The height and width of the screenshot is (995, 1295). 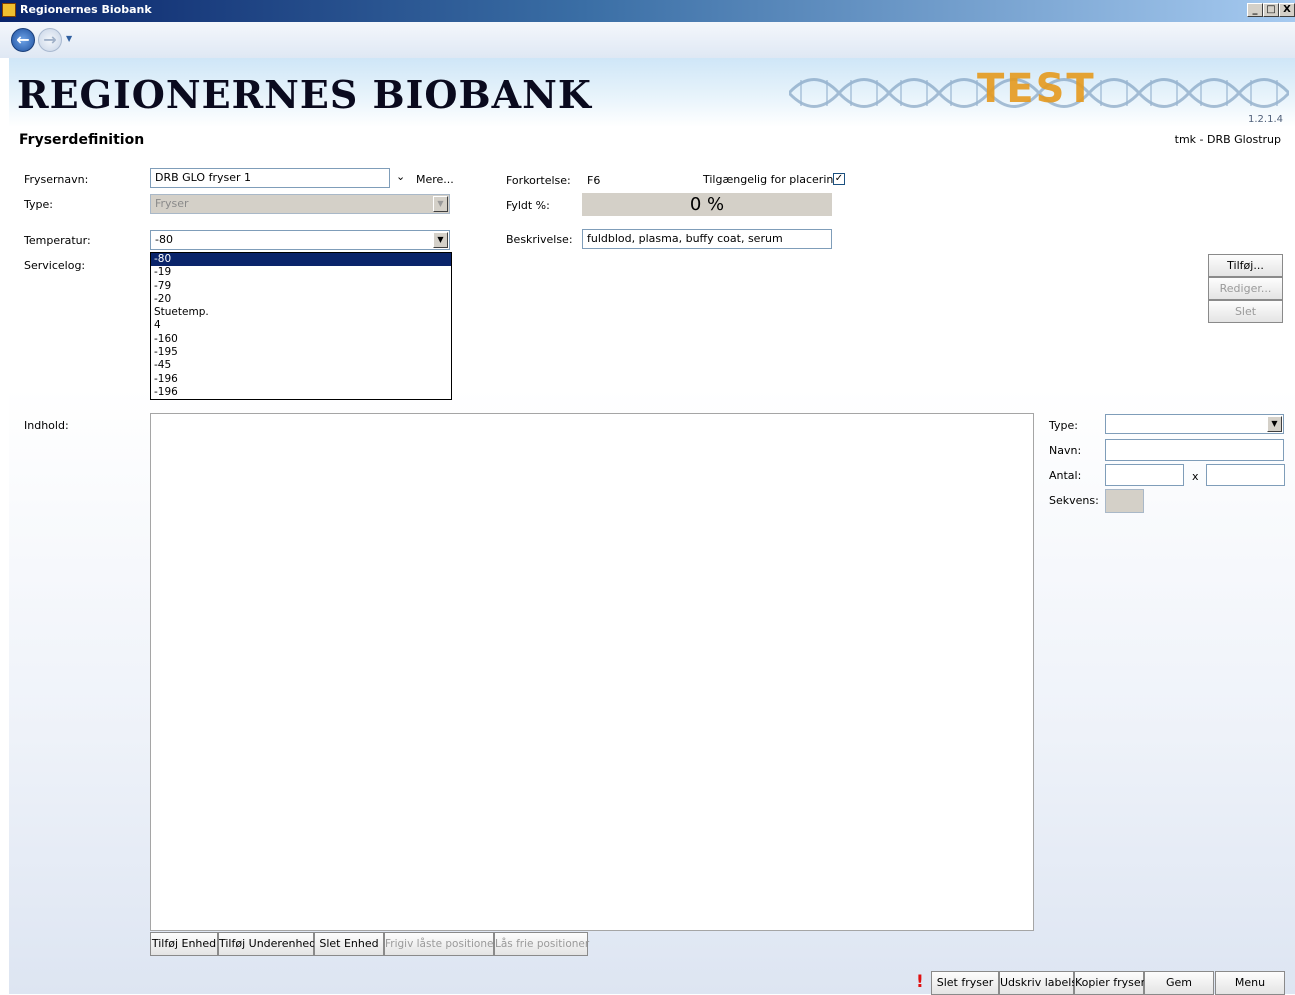 What do you see at coordinates (652, 92) in the screenshot?
I see `header-banner: REGIONERNES BIOBANK TEST 1.2.1.4` at bounding box center [652, 92].